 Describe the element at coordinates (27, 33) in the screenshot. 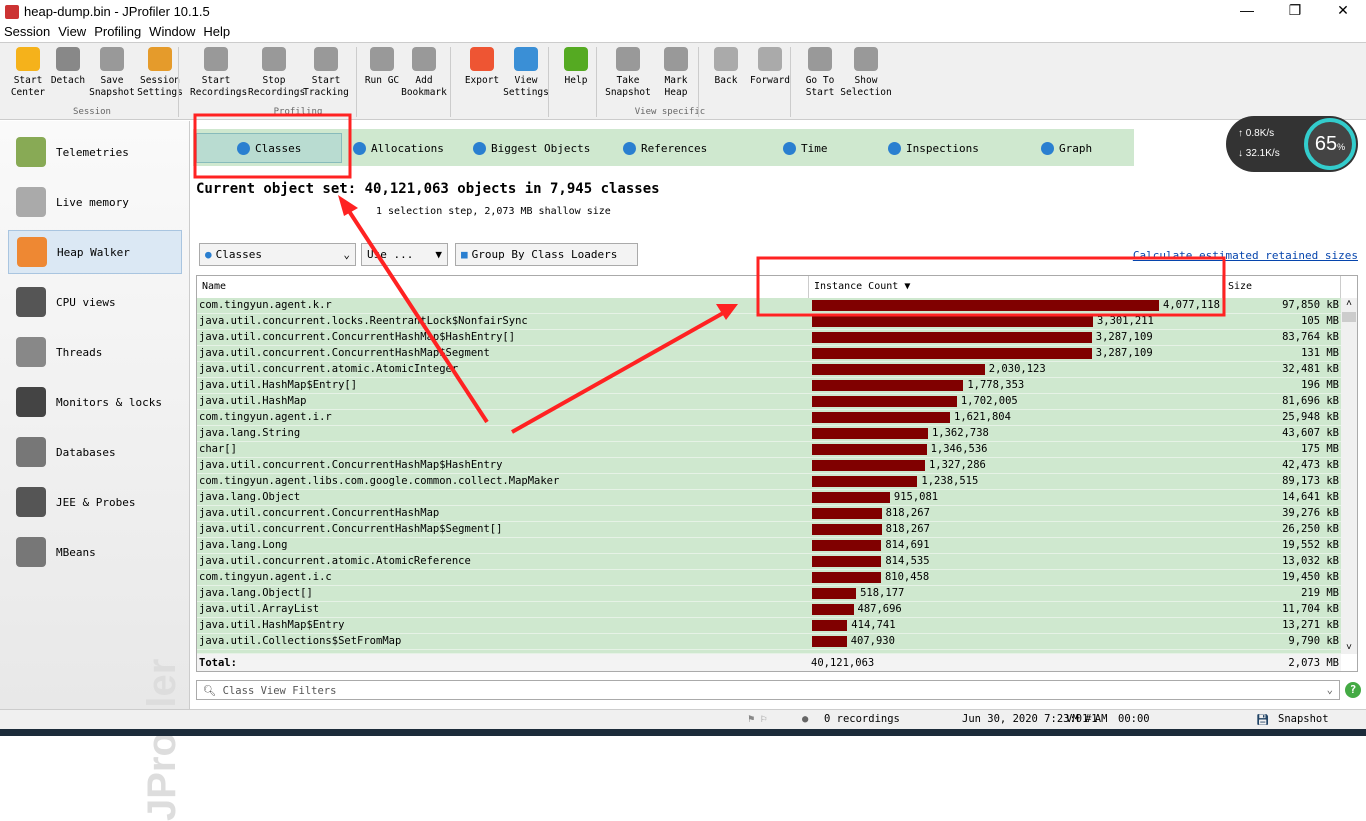

I see `menu-session: Session` at that location.